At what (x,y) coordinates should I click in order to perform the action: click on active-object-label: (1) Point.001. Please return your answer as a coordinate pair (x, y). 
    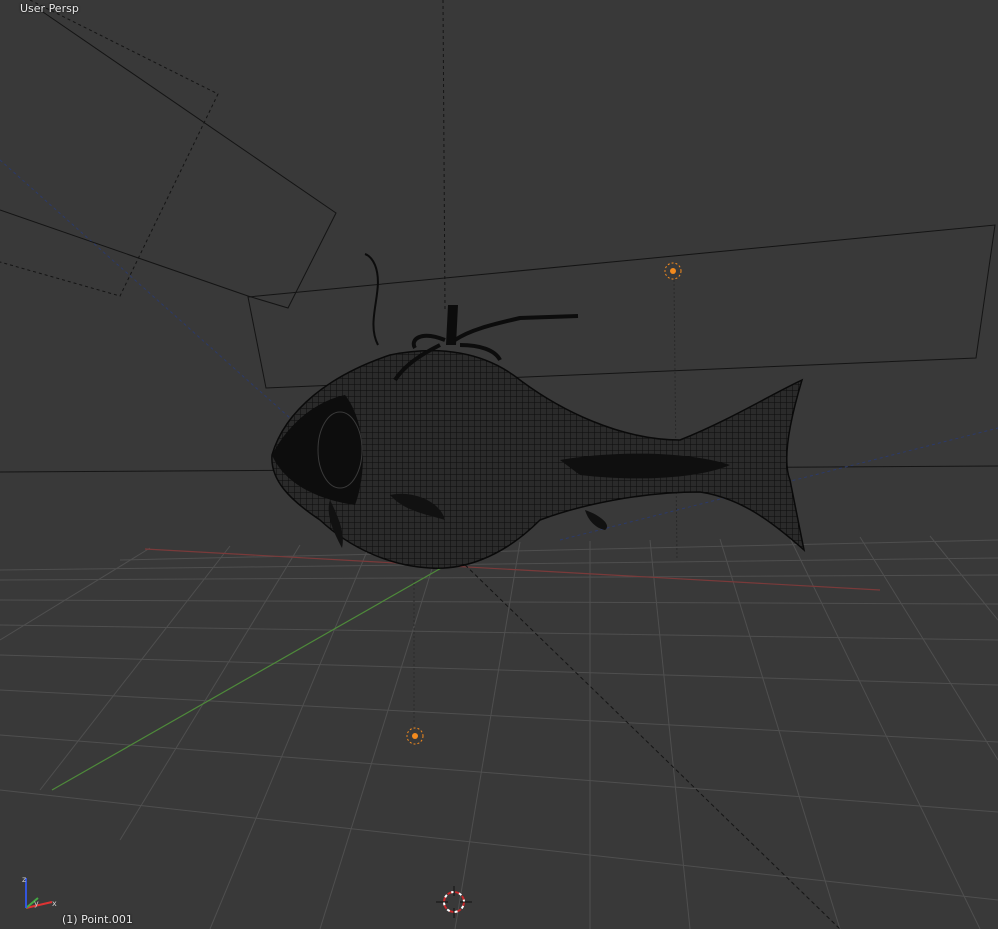
    Looking at the image, I should click on (97, 919).